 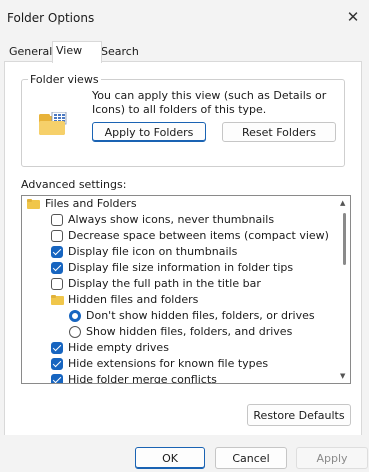 I want to click on radio-dont-show-hidden, so click(x=75, y=316).